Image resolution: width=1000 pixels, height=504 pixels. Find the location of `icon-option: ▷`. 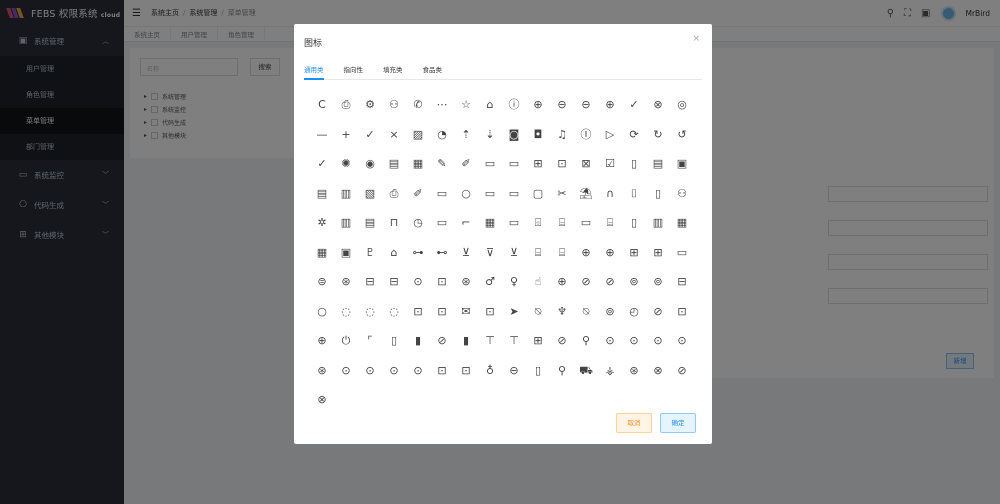

icon-option: ▷ is located at coordinates (610, 135).